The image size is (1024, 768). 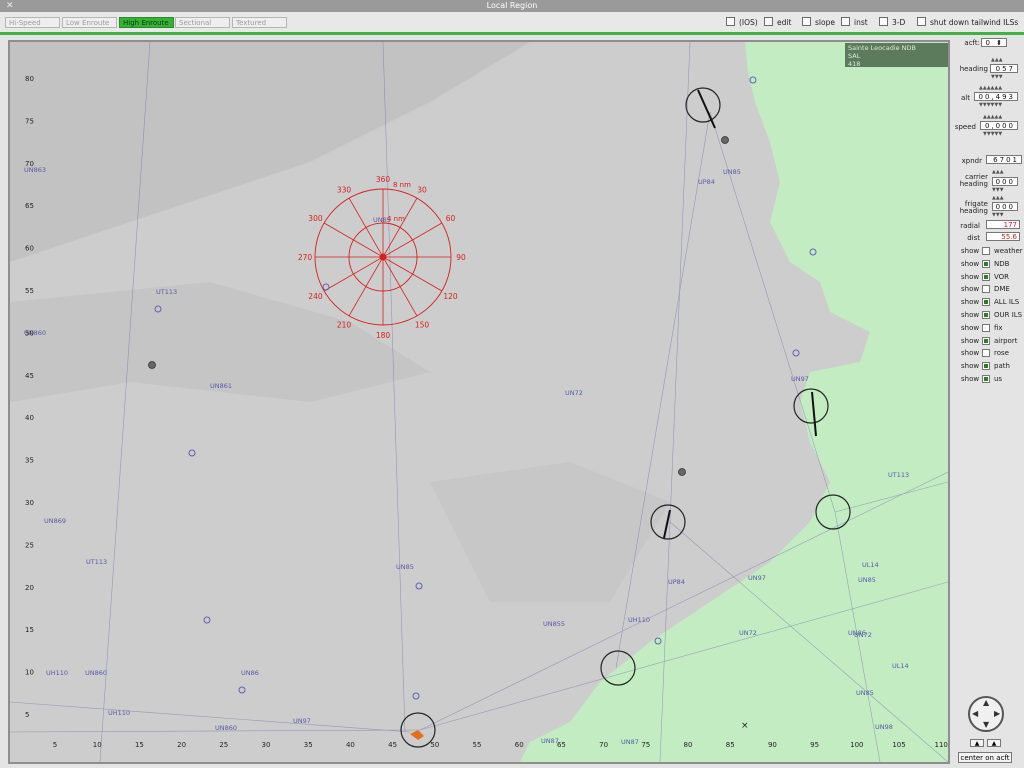 What do you see at coordinates (315, 296) in the screenshot?
I see `rose-bearing-label: 240` at bounding box center [315, 296].